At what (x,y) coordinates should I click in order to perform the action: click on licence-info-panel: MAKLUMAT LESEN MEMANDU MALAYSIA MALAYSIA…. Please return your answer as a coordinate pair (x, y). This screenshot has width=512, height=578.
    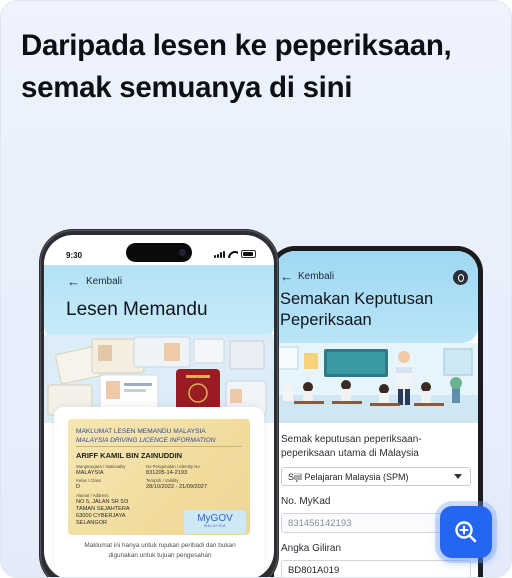
    Looking at the image, I should click on (159, 492).